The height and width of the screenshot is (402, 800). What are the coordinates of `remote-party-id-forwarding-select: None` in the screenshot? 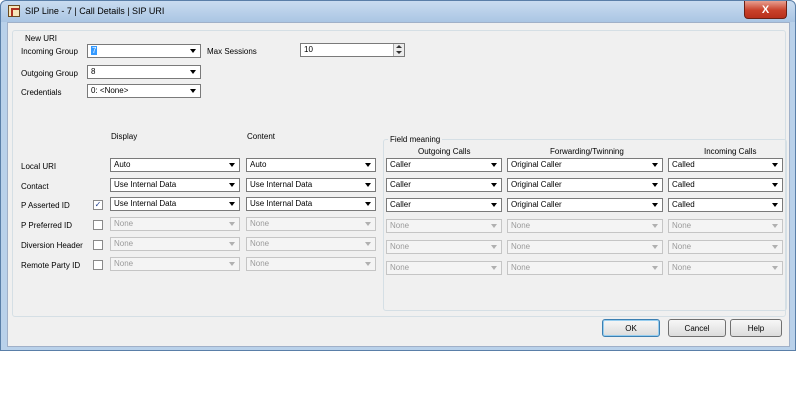 It's located at (585, 268).